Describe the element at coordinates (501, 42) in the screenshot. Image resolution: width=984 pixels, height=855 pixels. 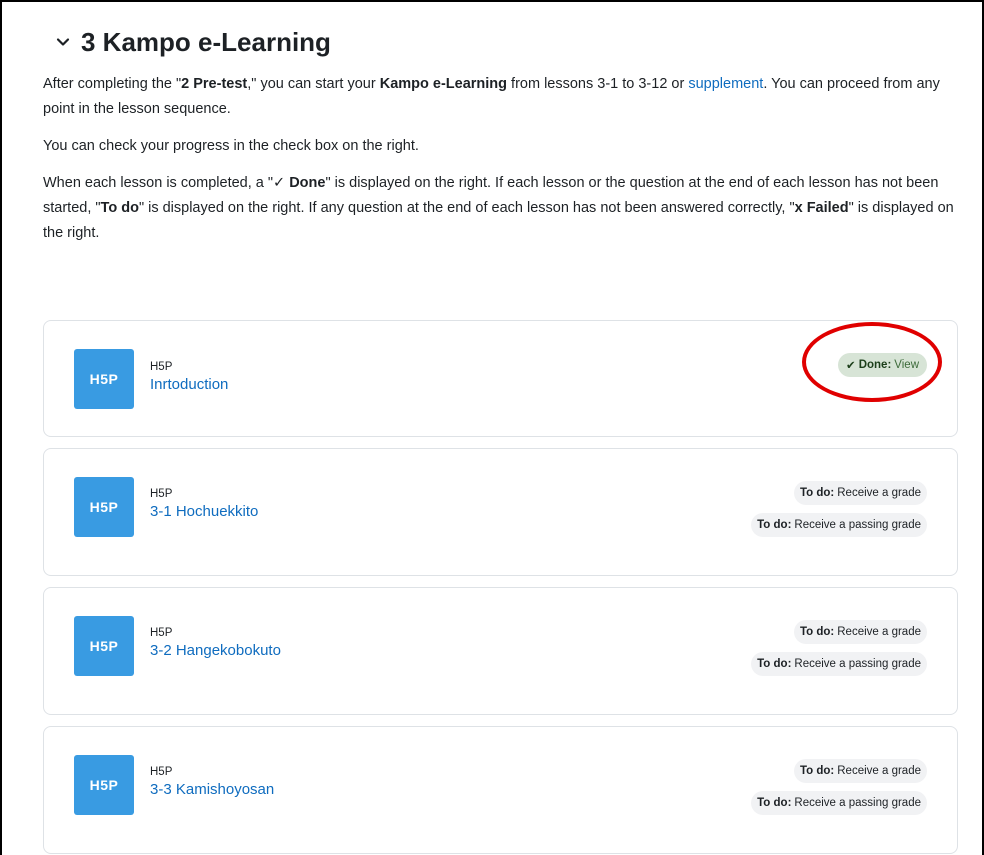
I see `section-header: 3 Kampo e-Learning` at that location.